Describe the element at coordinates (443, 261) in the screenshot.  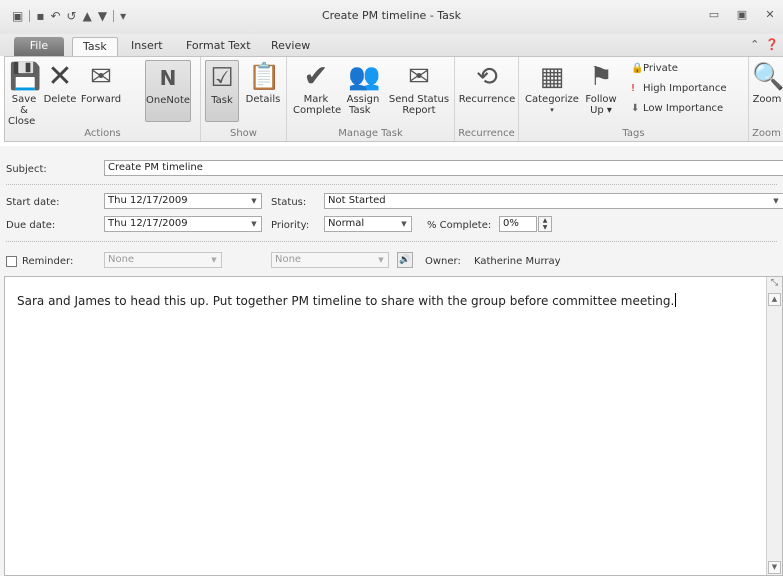
I see `owner-label: Owner:` at that location.